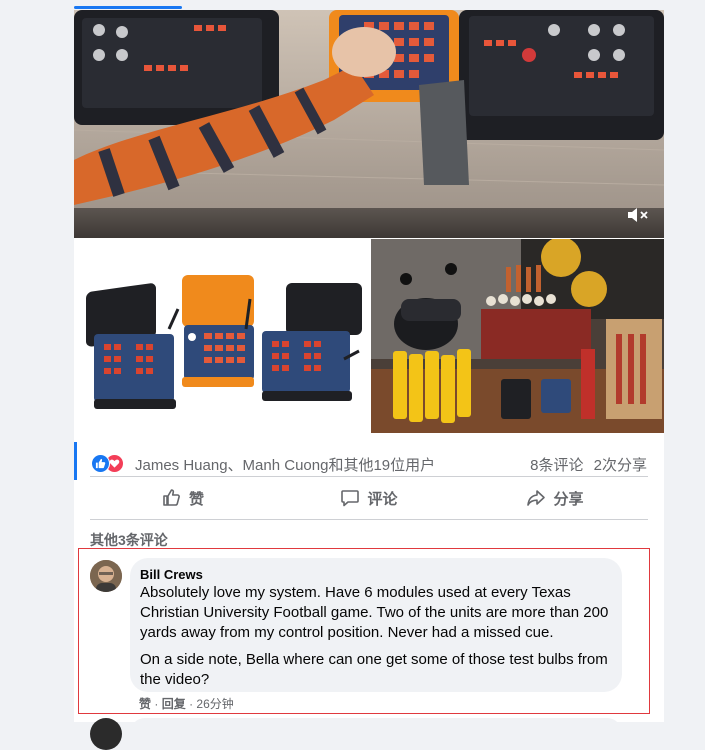 This screenshot has width=705, height=750. I want to click on avatar, so click(106, 576).